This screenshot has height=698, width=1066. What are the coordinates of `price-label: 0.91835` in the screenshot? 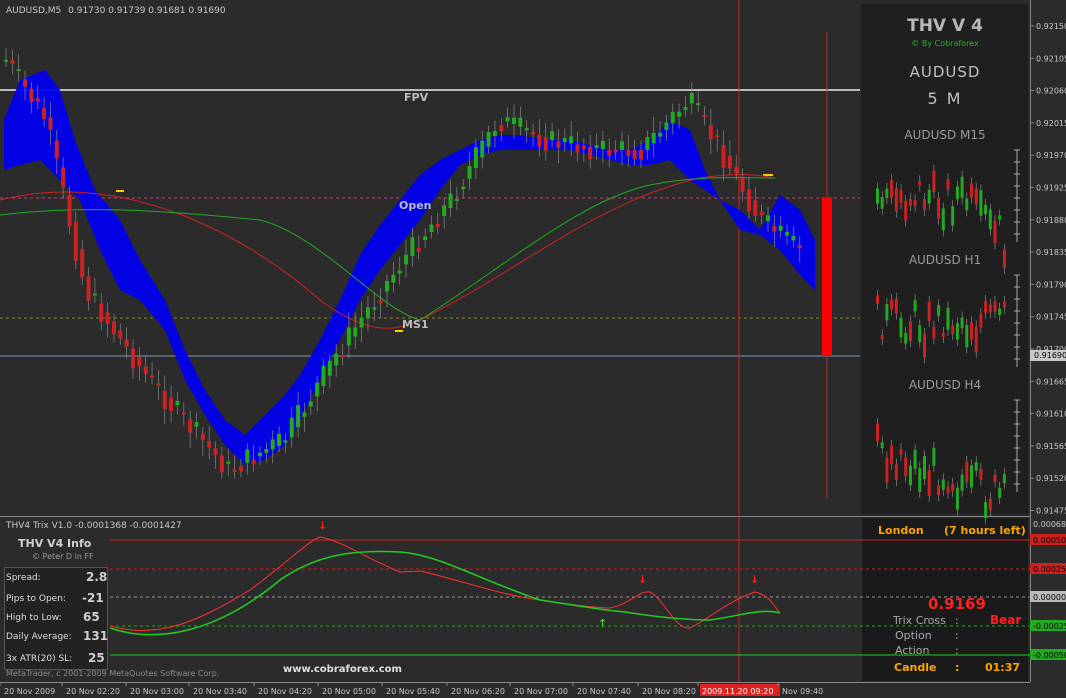 It's located at (1051, 252).